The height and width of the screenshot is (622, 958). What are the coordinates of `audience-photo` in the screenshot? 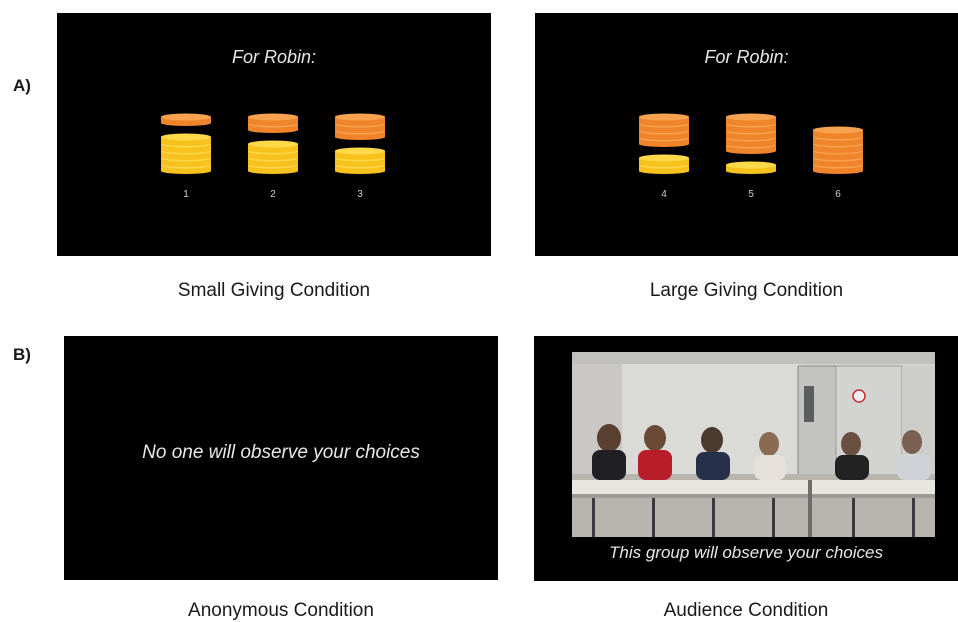 It's located at (753, 444).